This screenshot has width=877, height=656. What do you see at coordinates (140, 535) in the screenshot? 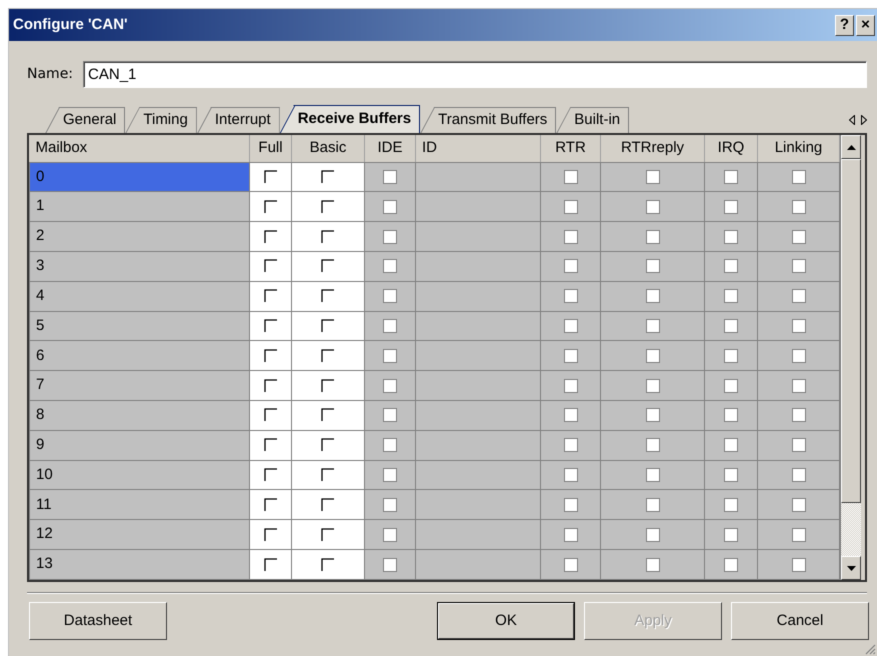
I see `table-cell: 12` at bounding box center [140, 535].